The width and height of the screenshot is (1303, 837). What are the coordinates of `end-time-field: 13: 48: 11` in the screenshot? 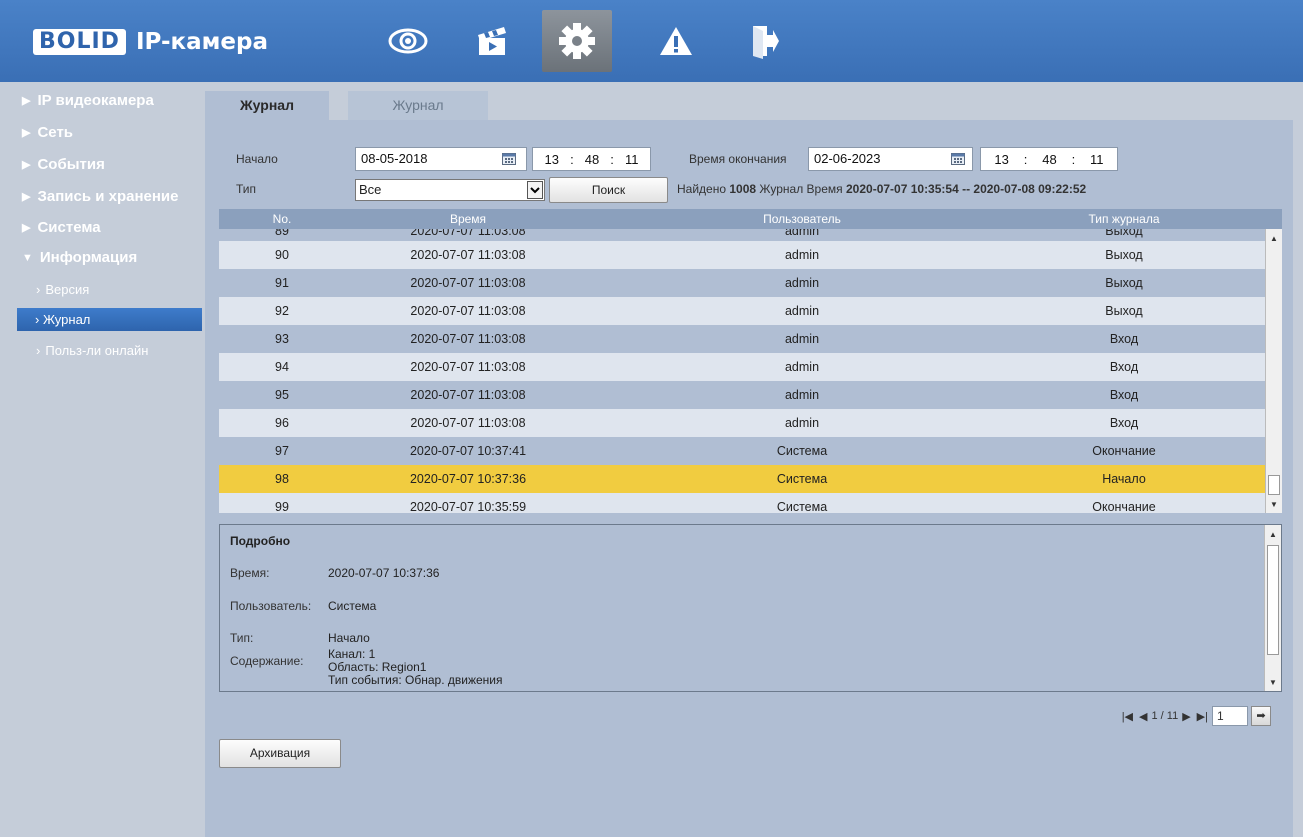 It's located at (1049, 159).